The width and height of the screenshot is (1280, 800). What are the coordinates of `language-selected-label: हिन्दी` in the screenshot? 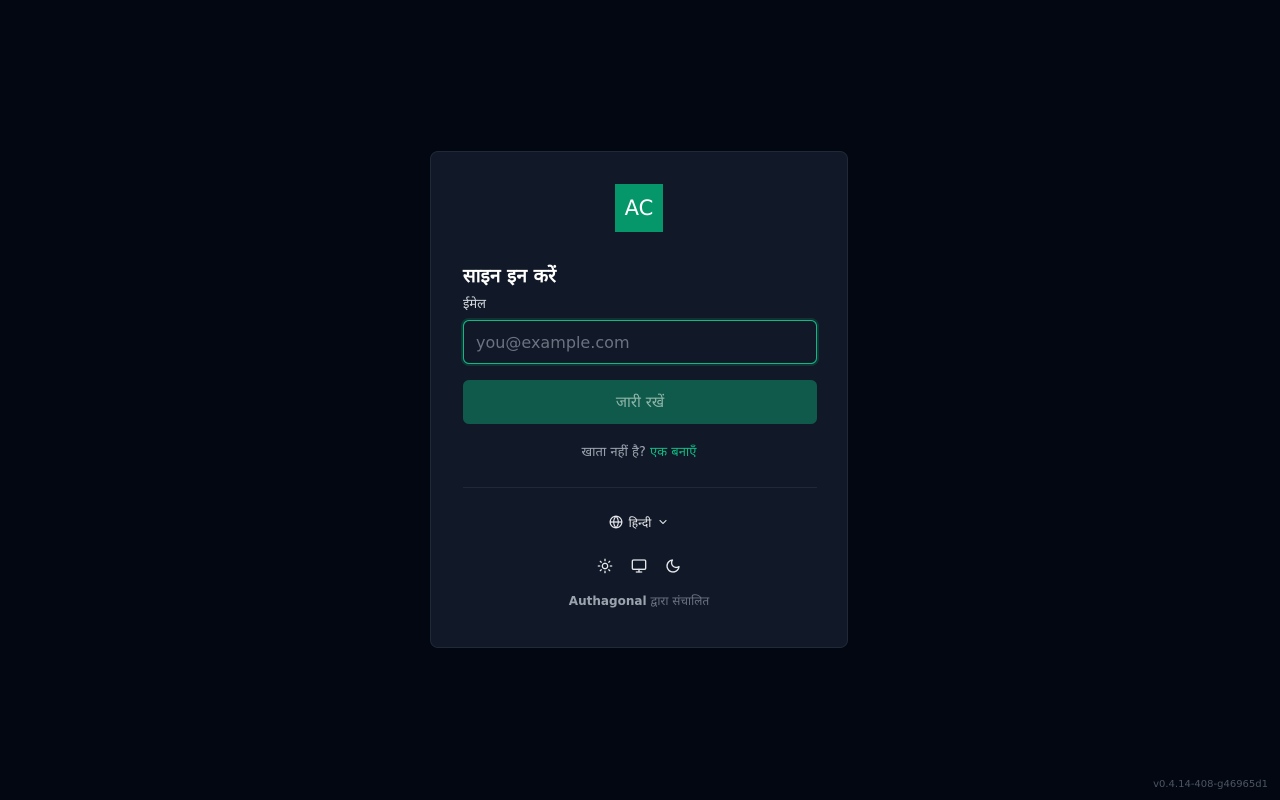 It's located at (640, 522).